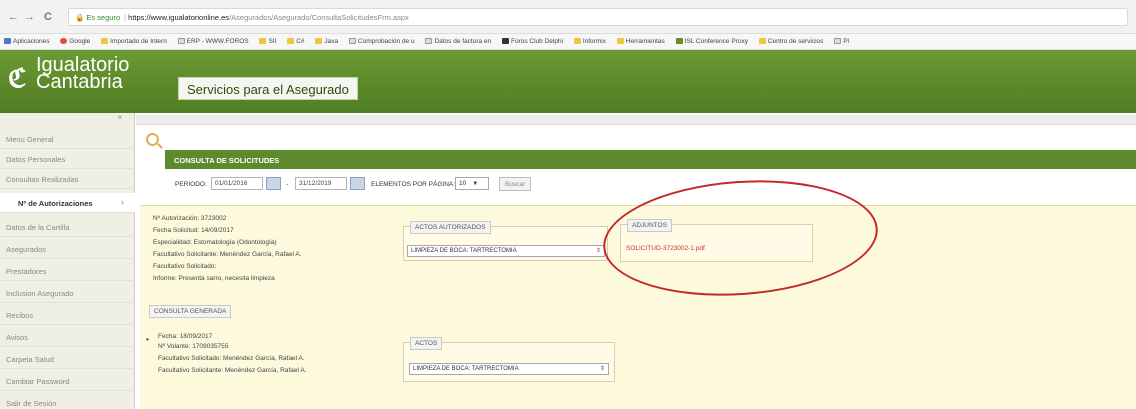 The height and width of the screenshot is (409, 1136). I want to click on bookmark-java: Java, so click(326, 41).